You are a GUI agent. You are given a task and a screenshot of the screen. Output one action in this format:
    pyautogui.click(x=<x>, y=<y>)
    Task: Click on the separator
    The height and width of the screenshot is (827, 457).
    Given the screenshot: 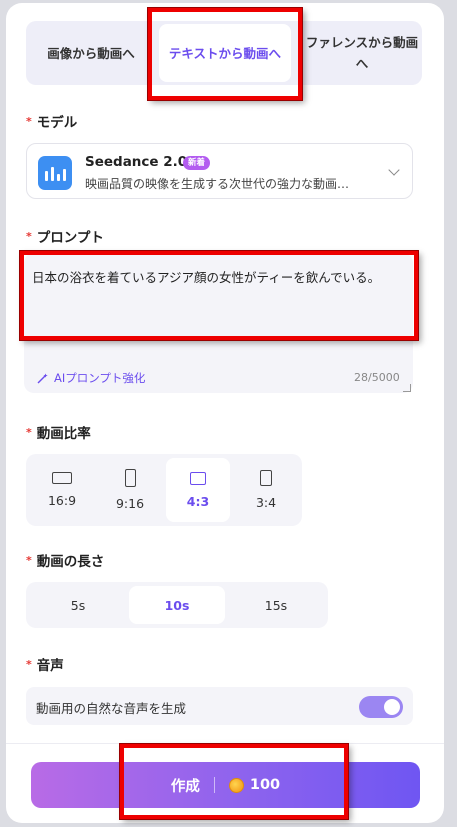 What is the action you would take?
    pyautogui.click(x=214, y=785)
    